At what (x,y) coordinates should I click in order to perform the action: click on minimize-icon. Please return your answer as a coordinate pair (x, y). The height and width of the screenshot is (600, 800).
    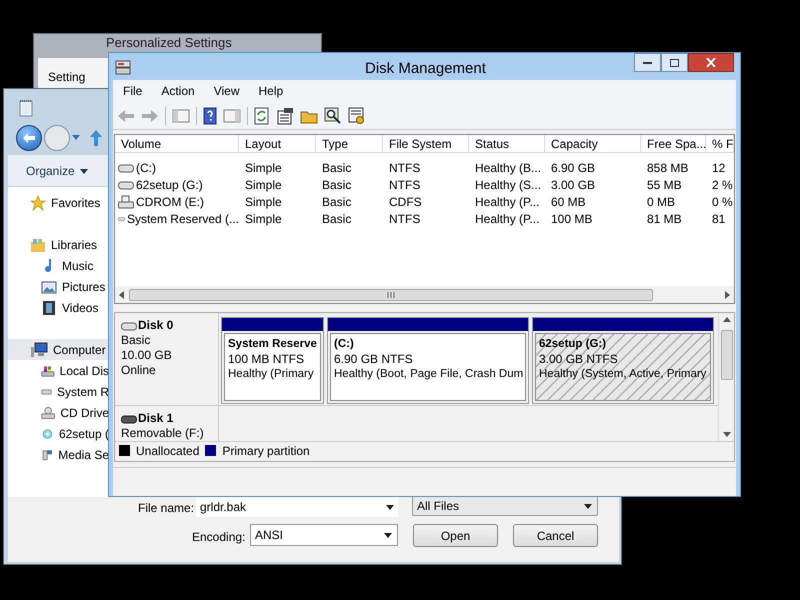
    Looking at the image, I should click on (647, 62).